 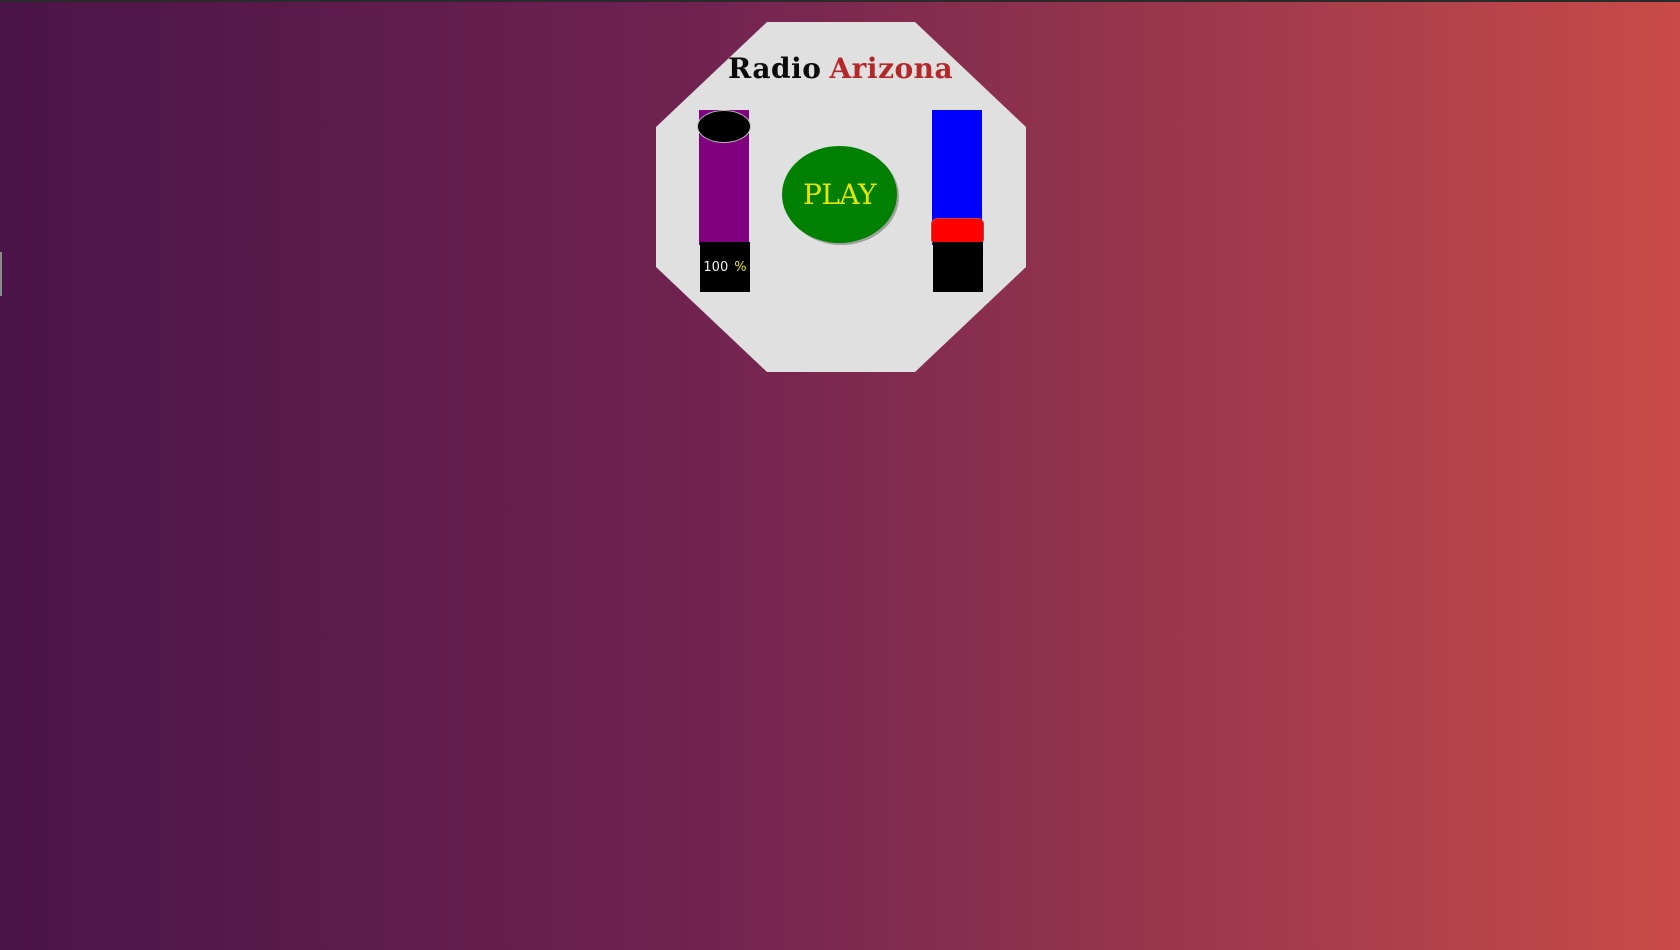 I want to click on volume-readout: 100 %, so click(x=725, y=267).